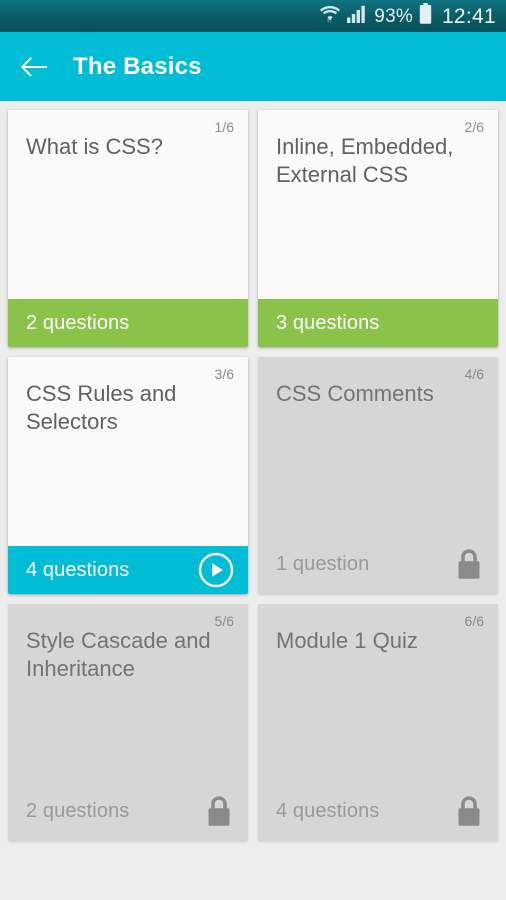 This screenshot has height=900, width=506. I want to click on lesson-title: Inline, Embedded, External CSS, so click(365, 161).